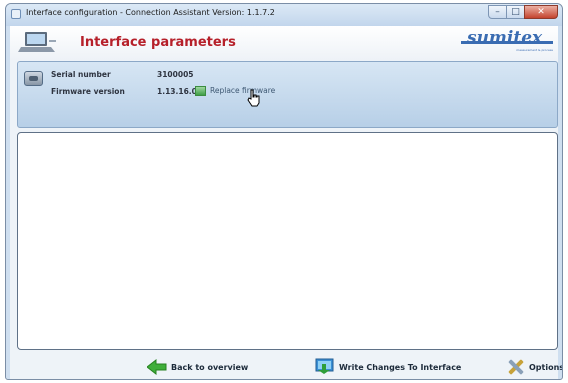  Describe the element at coordinates (88, 91) in the screenshot. I see `firmware-version-label: Firmware version` at that location.